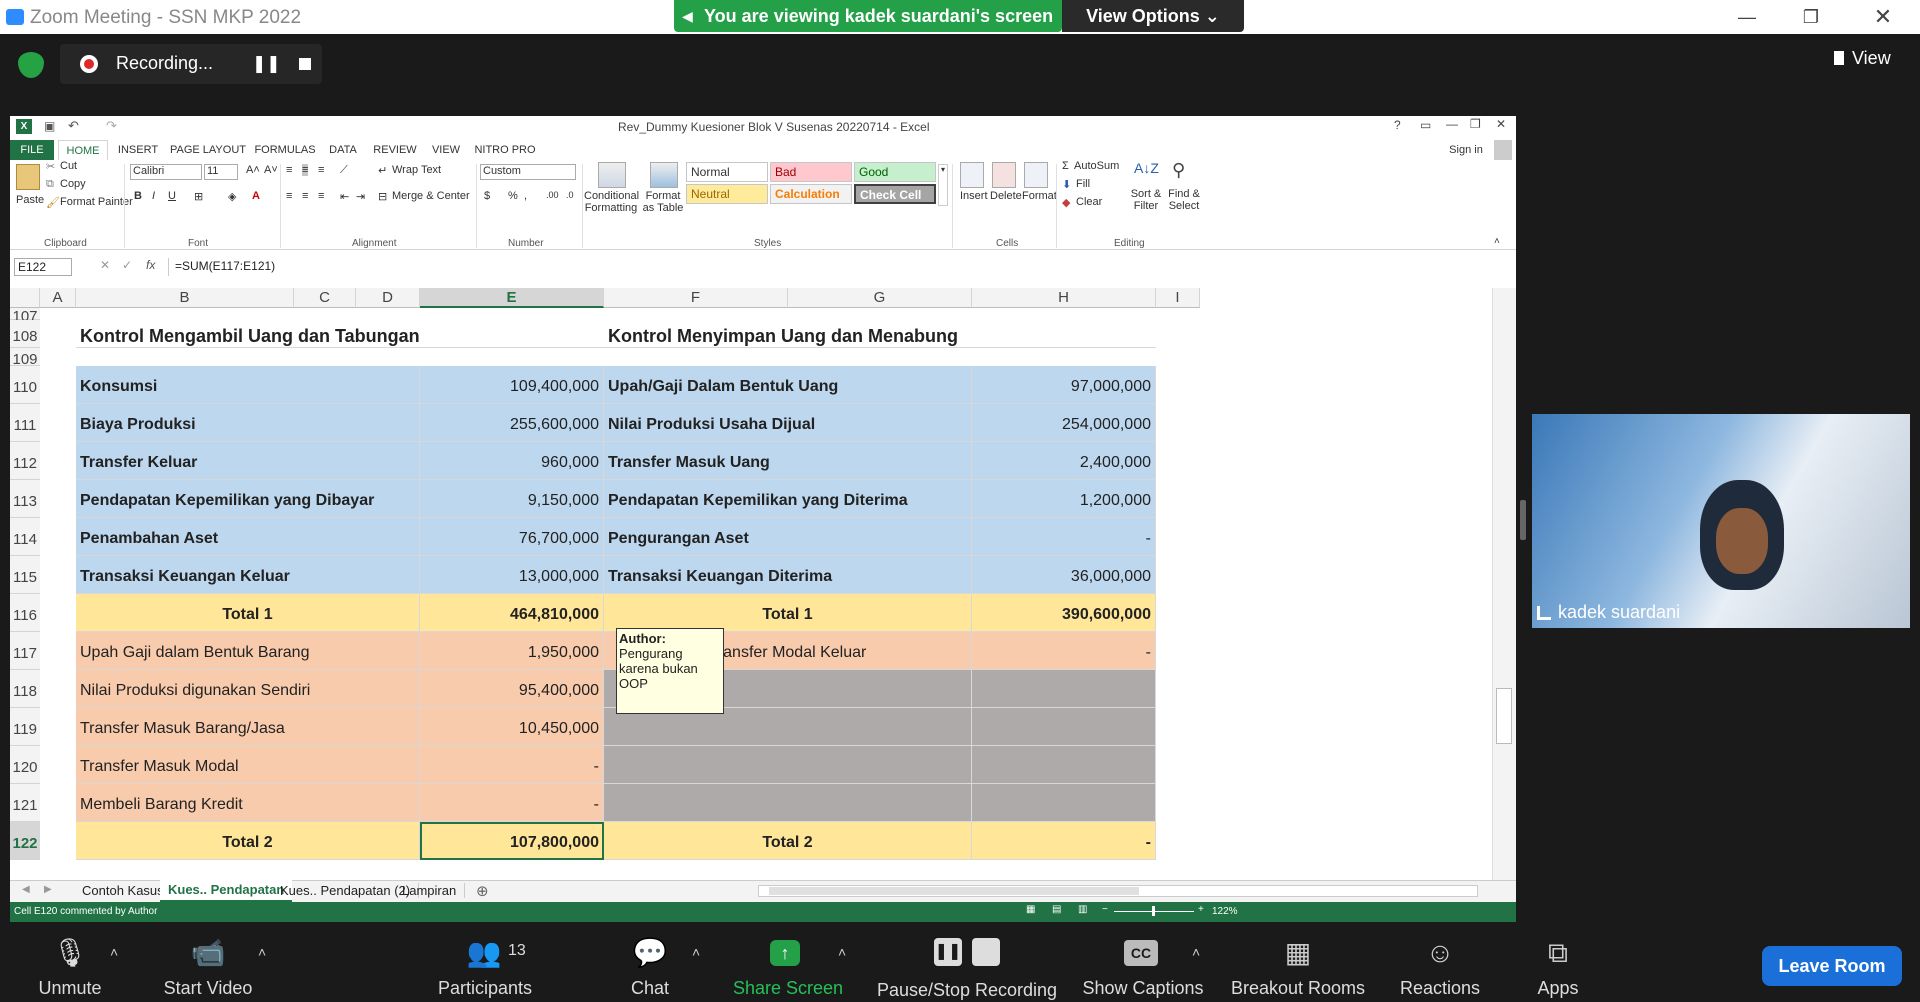 This screenshot has height=1002, width=1920. What do you see at coordinates (811, 172) in the screenshot?
I see `style-bad: Bad` at bounding box center [811, 172].